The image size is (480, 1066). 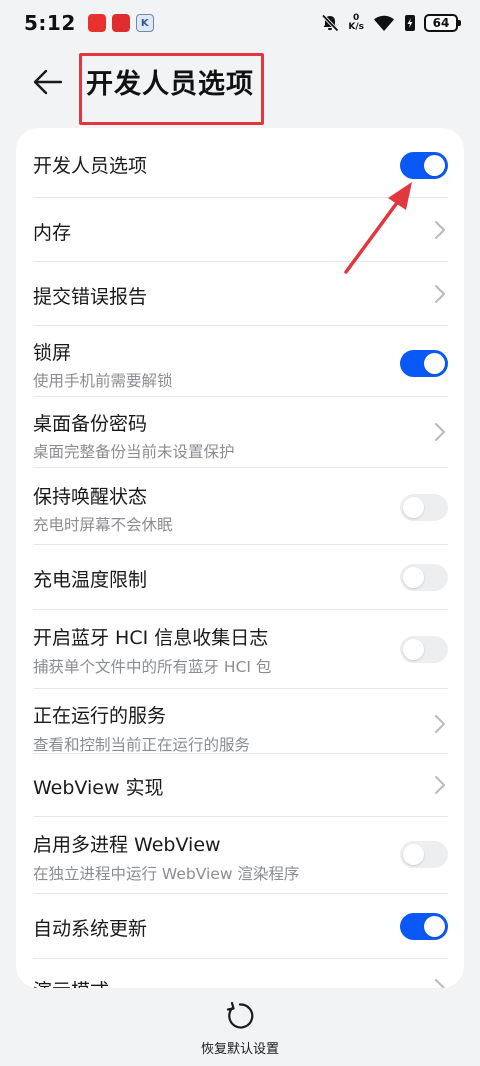 I want to click on auto-system-update-toggle, so click(x=424, y=926).